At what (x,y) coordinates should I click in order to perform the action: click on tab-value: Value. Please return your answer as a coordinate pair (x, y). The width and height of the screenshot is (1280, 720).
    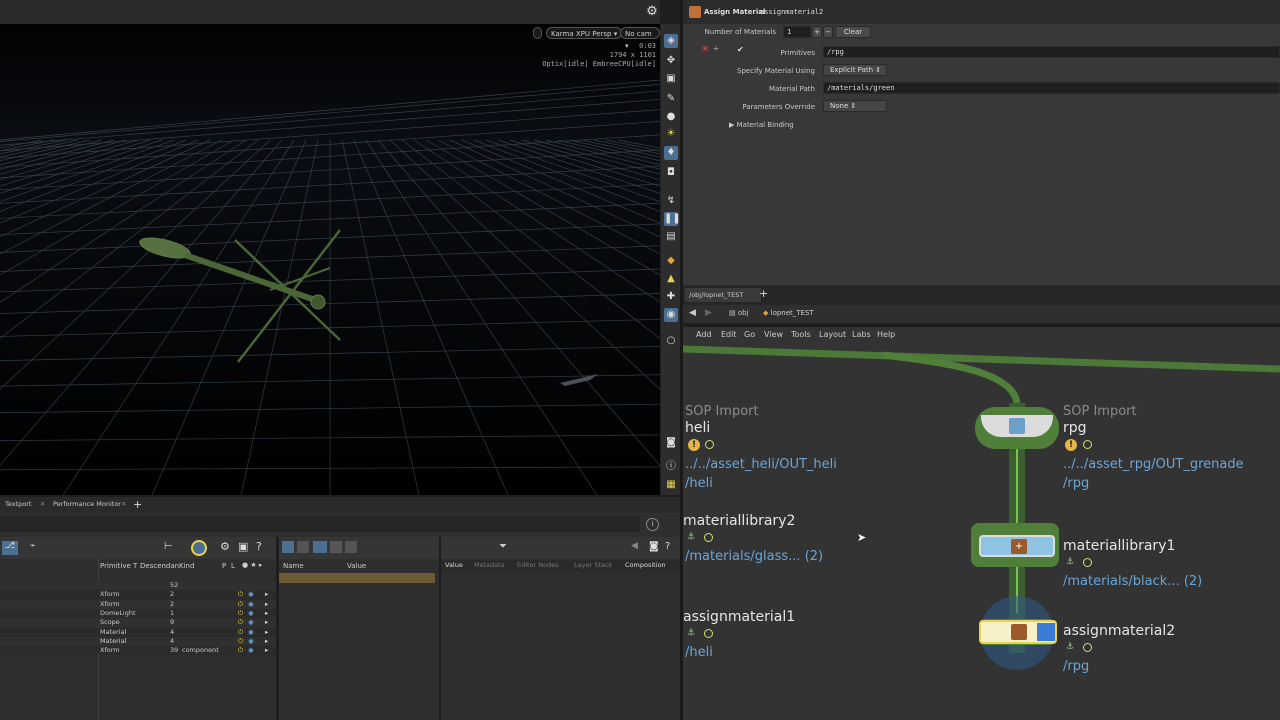
    Looking at the image, I should click on (454, 565).